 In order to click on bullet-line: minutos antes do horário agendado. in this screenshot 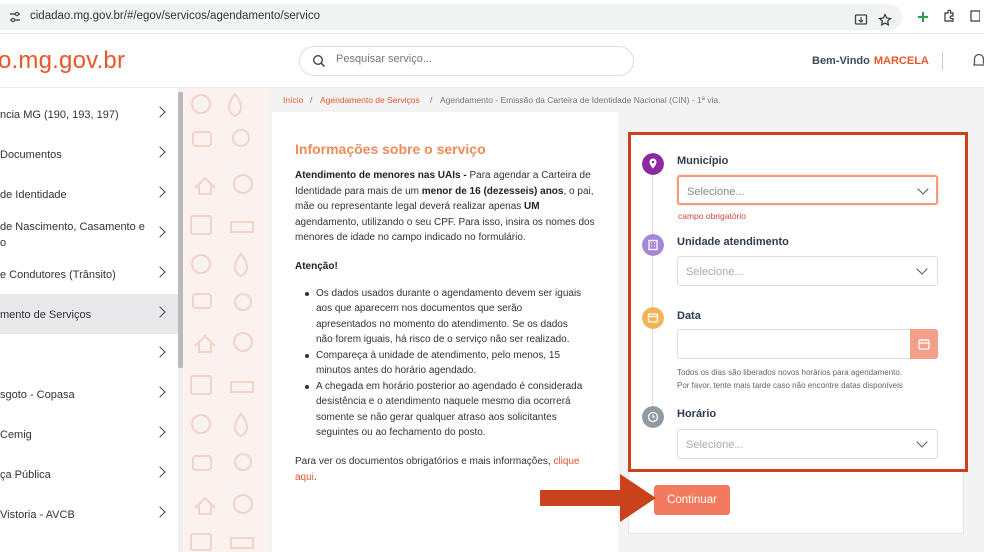, I will do `click(396, 371)`.